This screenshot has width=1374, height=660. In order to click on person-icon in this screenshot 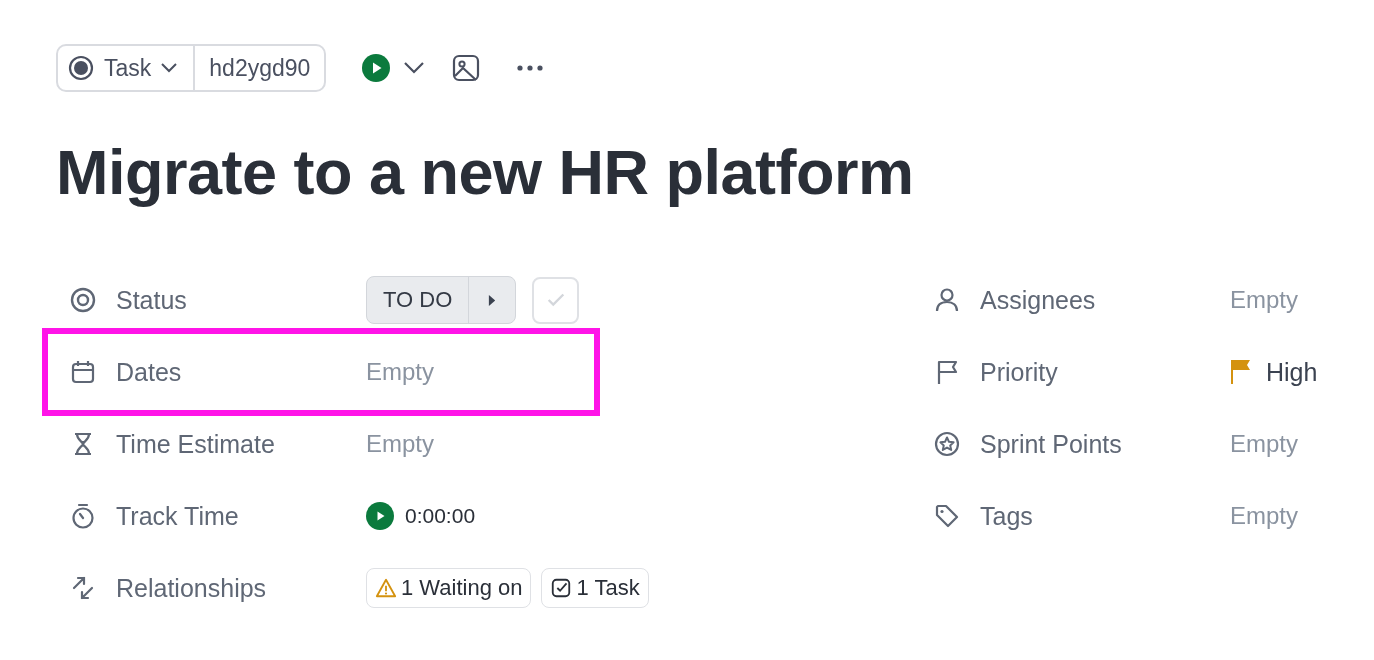, I will do `click(947, 300)`.